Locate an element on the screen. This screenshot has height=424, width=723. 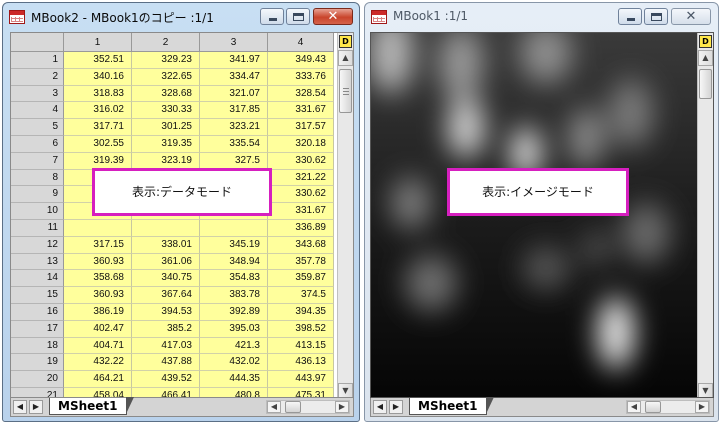
data-cell: 398.52 is located at coordinates (301, 329).